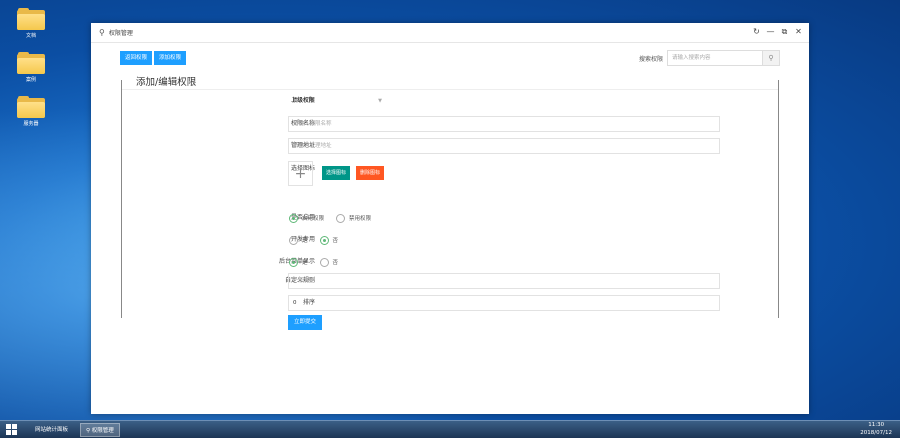 The image size is (900, 438). Describe the element at coordinates (337, 101) in the screenshot. I see `parent-select: 顶级权限 ▼` at that location.